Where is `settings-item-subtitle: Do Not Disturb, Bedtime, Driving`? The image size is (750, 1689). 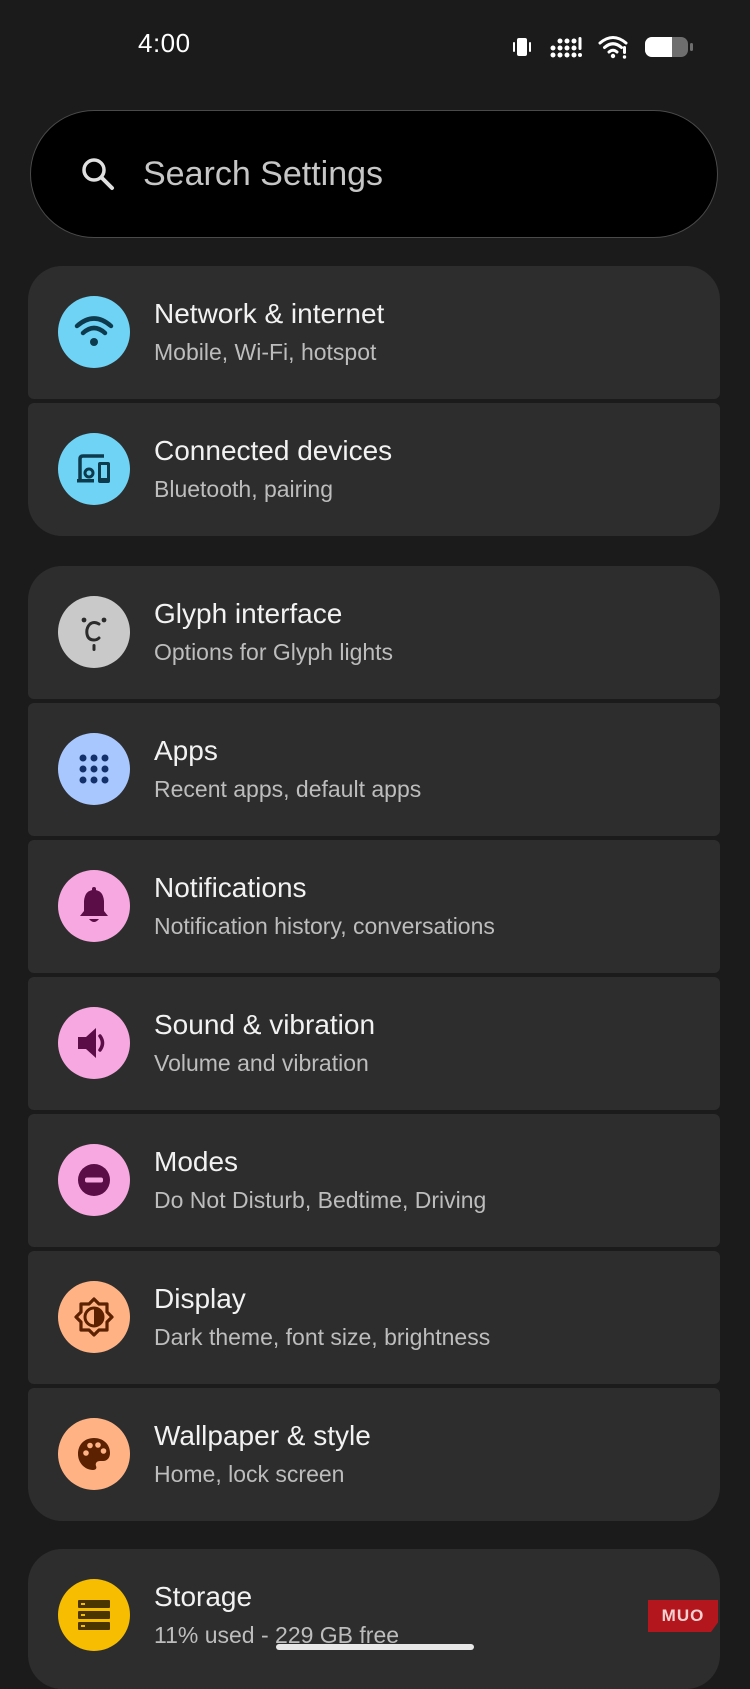
settings-item-subtitle: Do Not Disturb, Bedtime, Driving is located at coordinates (320, 1200).